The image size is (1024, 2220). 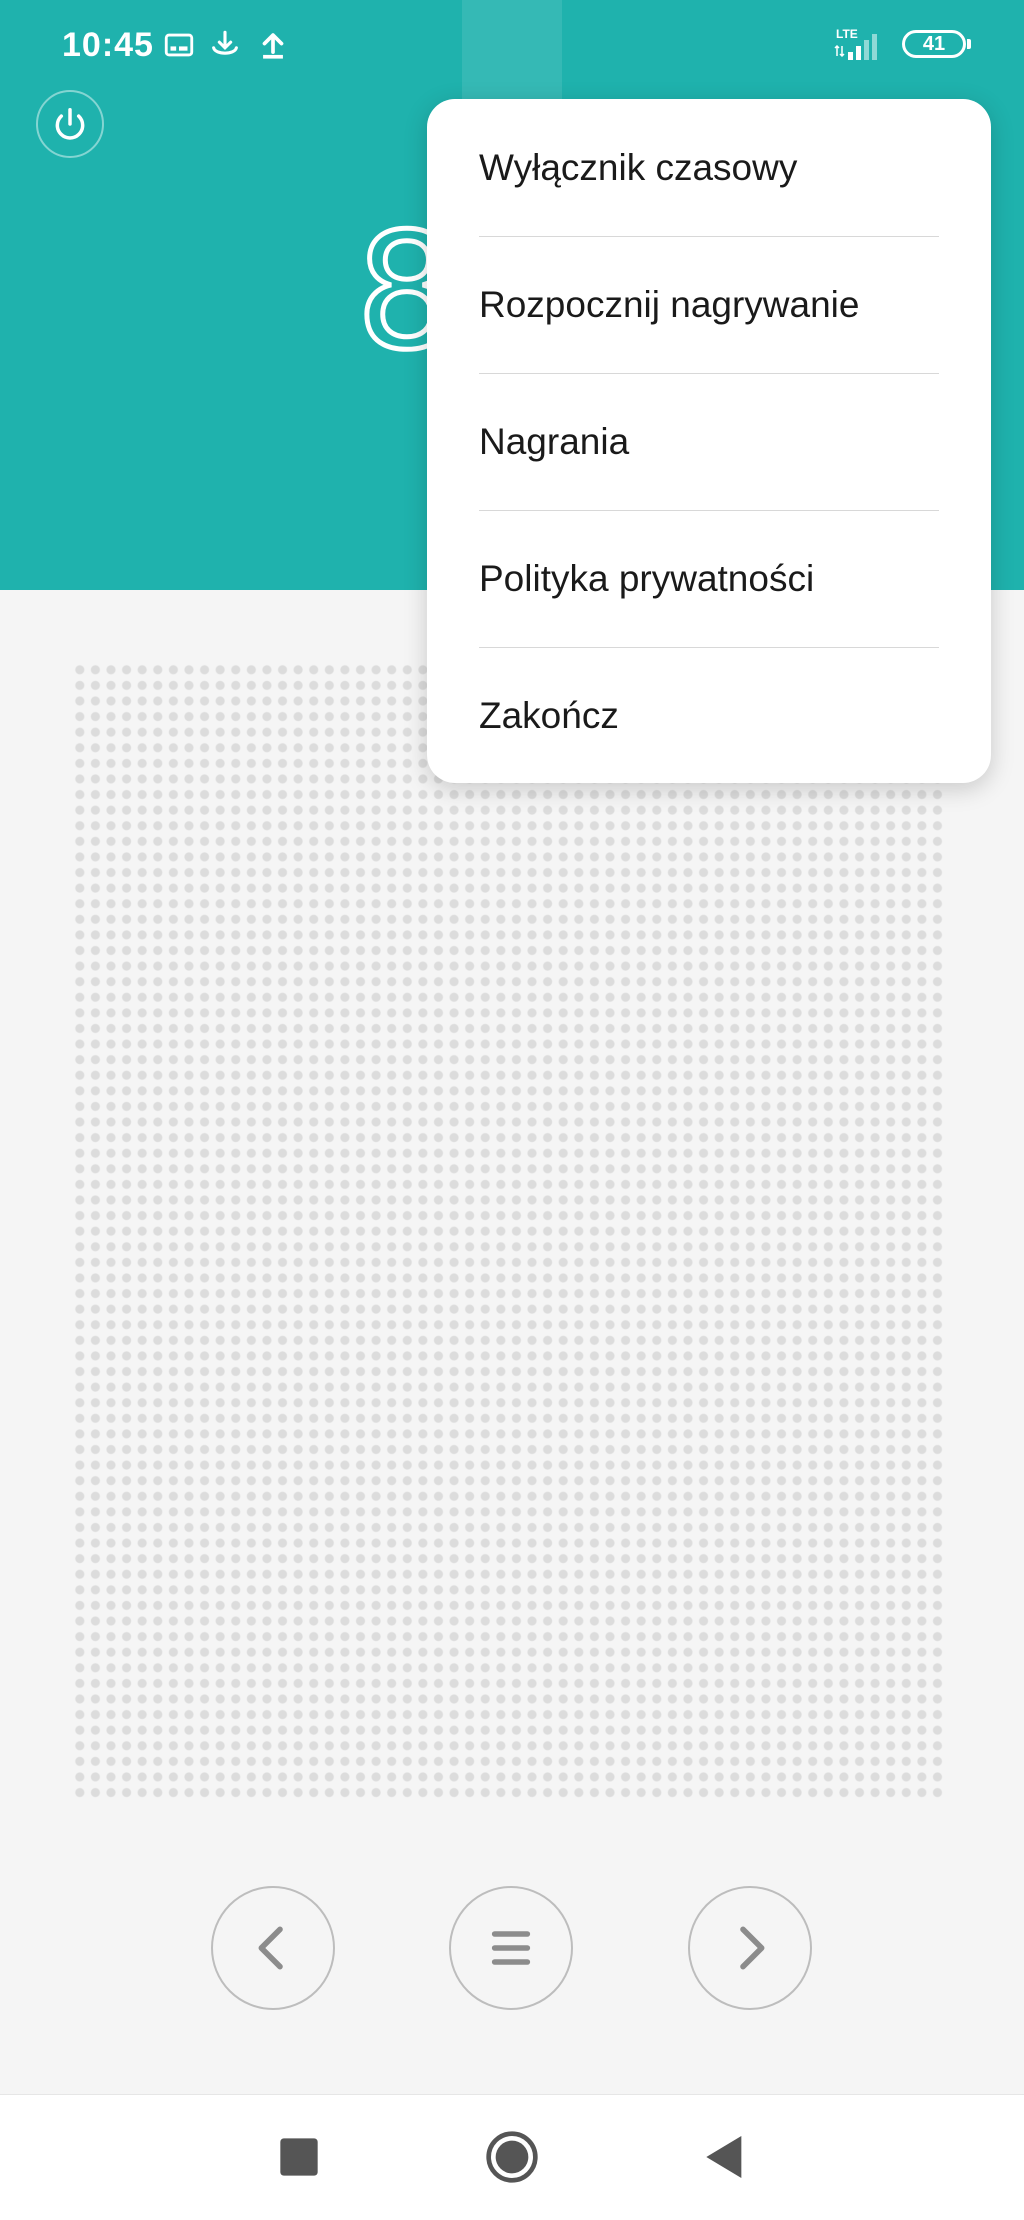 I want to click on next-button, so click(x=750, y=1948).